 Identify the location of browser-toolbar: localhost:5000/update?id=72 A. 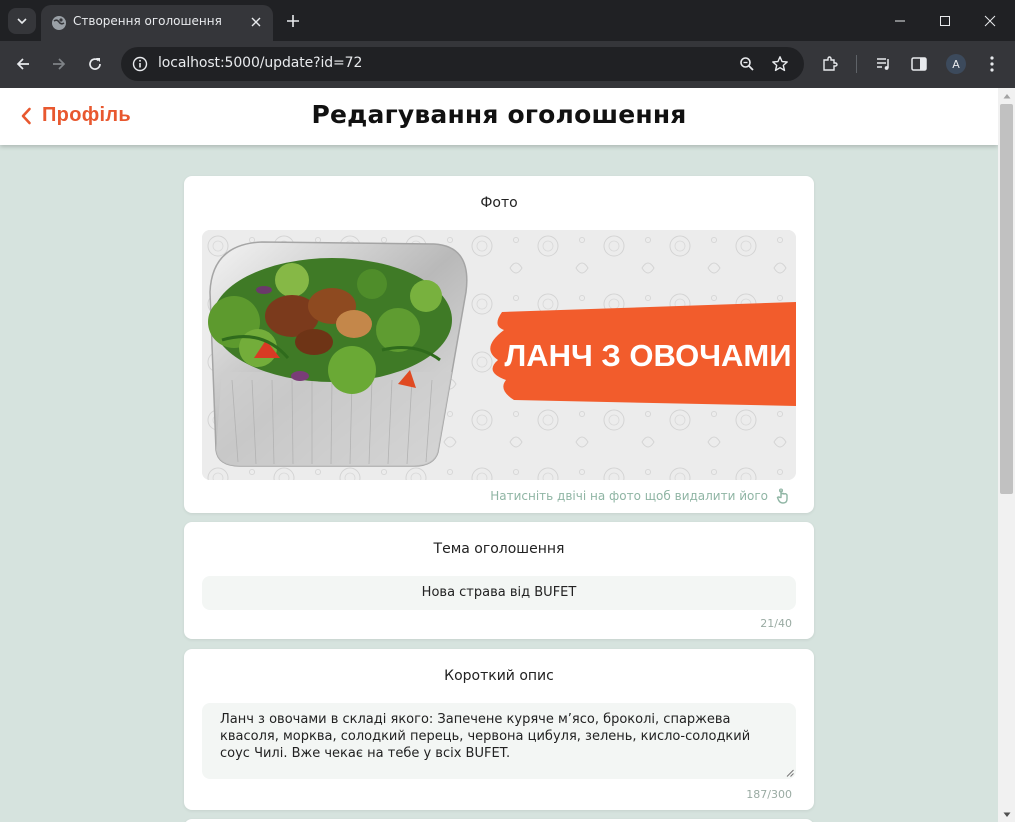
(507, 64).